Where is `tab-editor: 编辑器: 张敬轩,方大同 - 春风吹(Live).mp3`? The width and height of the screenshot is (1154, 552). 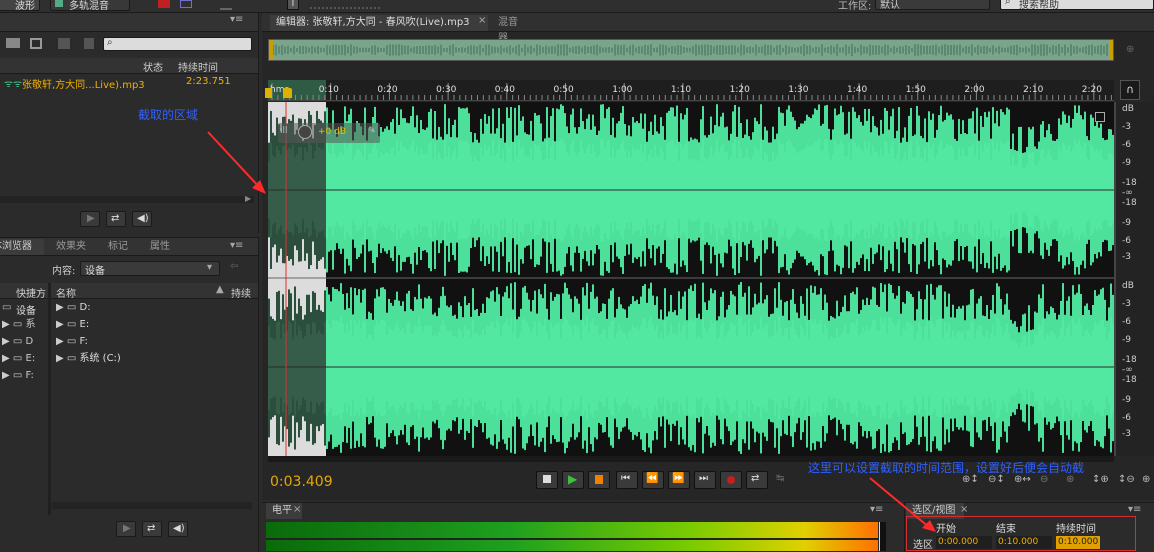 tab-editor: 编辑器: 张敬轩,方大同 - 春风吹(Live).mp3 is located at coordinates (379, 23).